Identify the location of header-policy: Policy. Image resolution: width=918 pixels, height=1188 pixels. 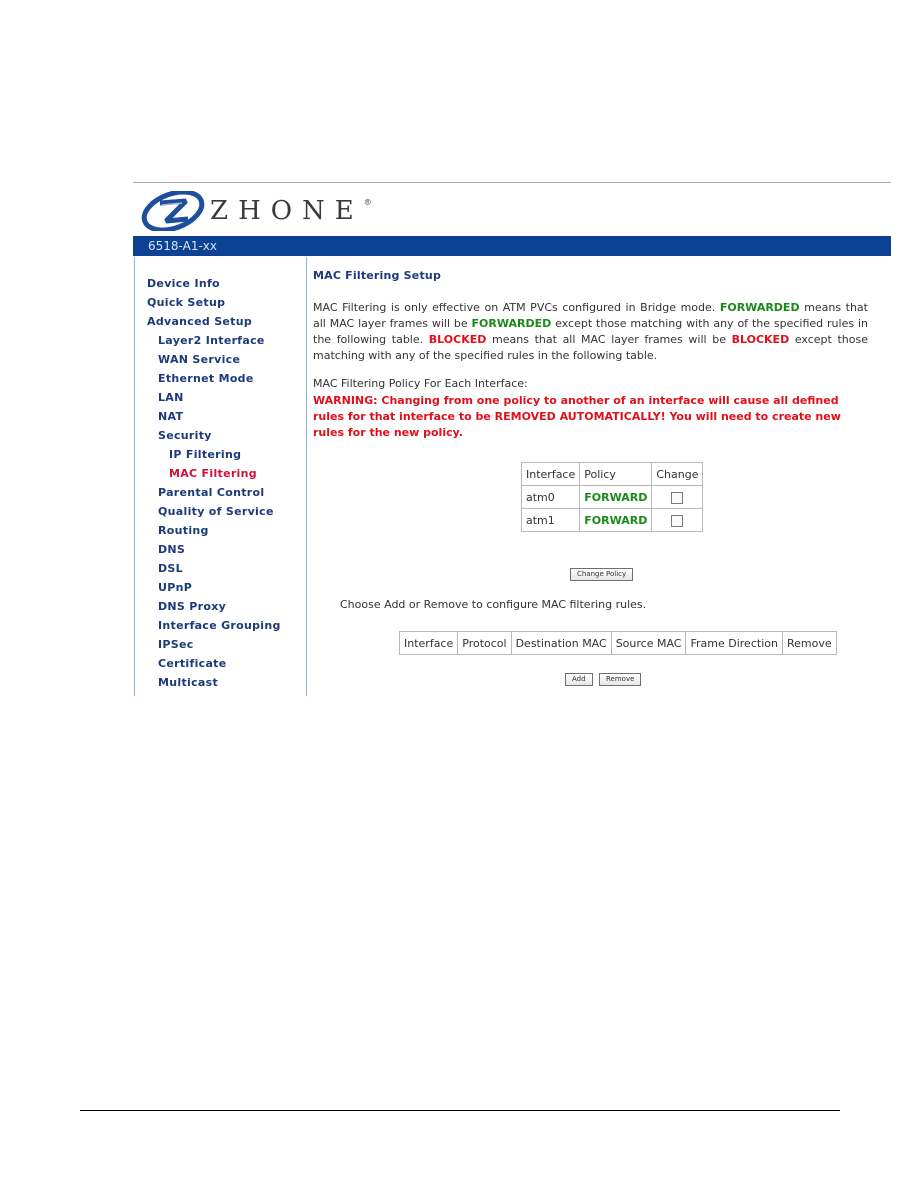
(616, 474).